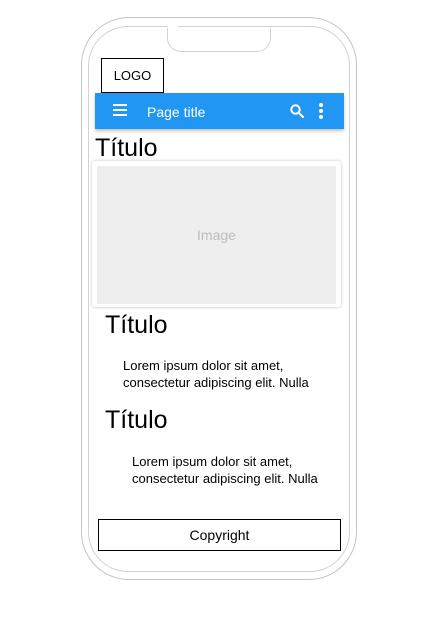 The width and height of the screenshot is (442, 637). I want to click on more-vertical-icon, so click(321, 111).